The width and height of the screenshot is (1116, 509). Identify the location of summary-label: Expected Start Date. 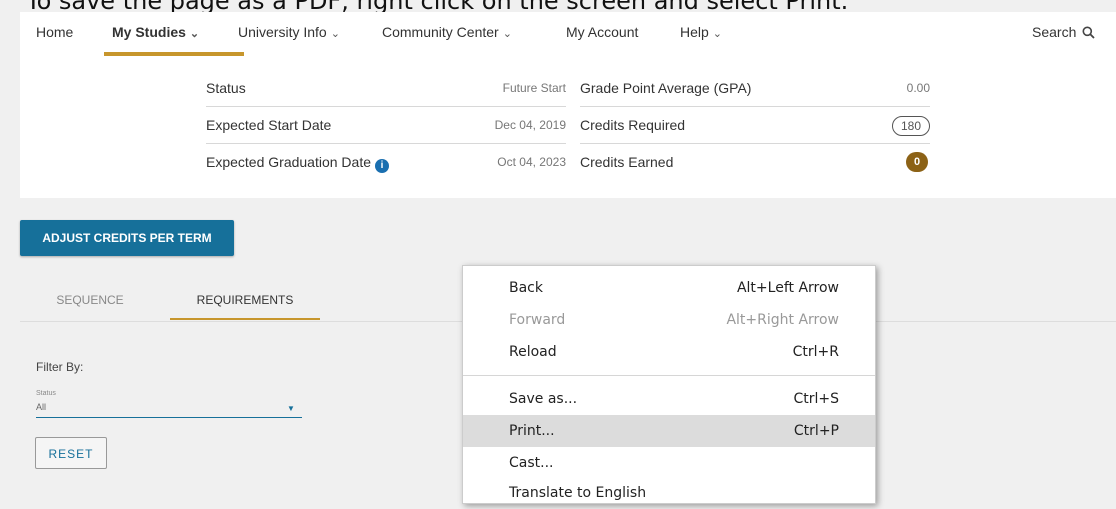
(269, 125).